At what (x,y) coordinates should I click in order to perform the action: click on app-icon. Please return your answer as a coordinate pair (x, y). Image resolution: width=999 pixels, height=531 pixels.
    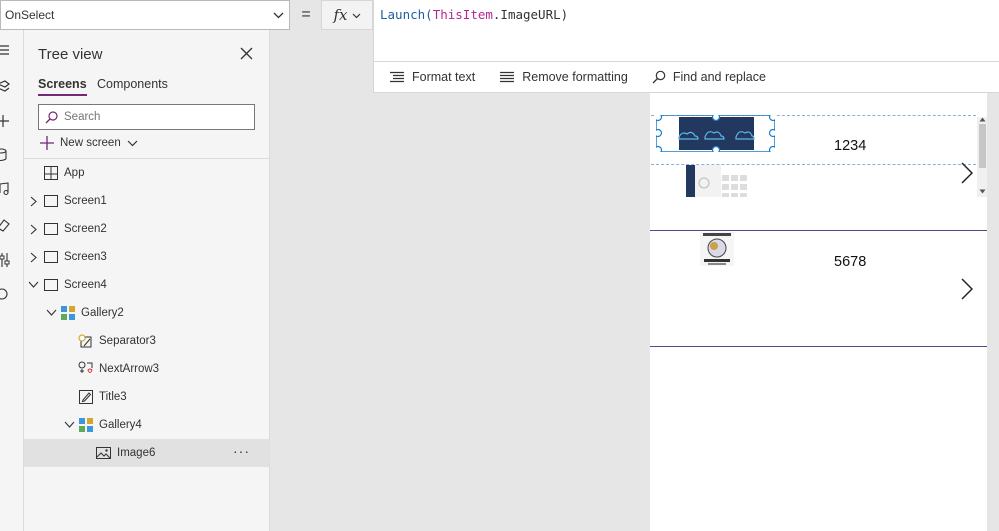
    Looking at the image, I should click on (51, 173).